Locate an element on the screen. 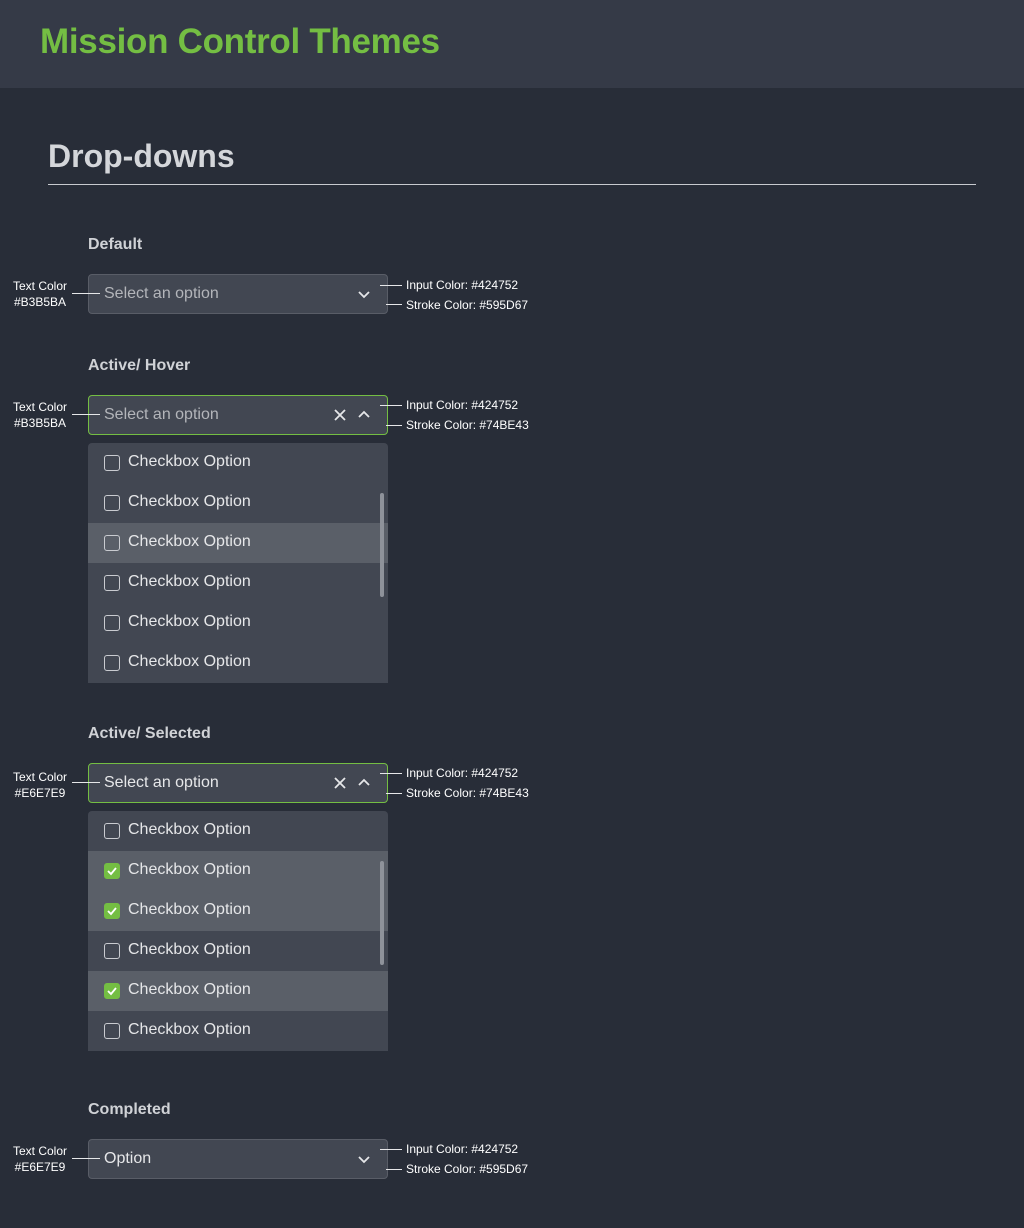  section-divider is located at coordinates (512, 184).